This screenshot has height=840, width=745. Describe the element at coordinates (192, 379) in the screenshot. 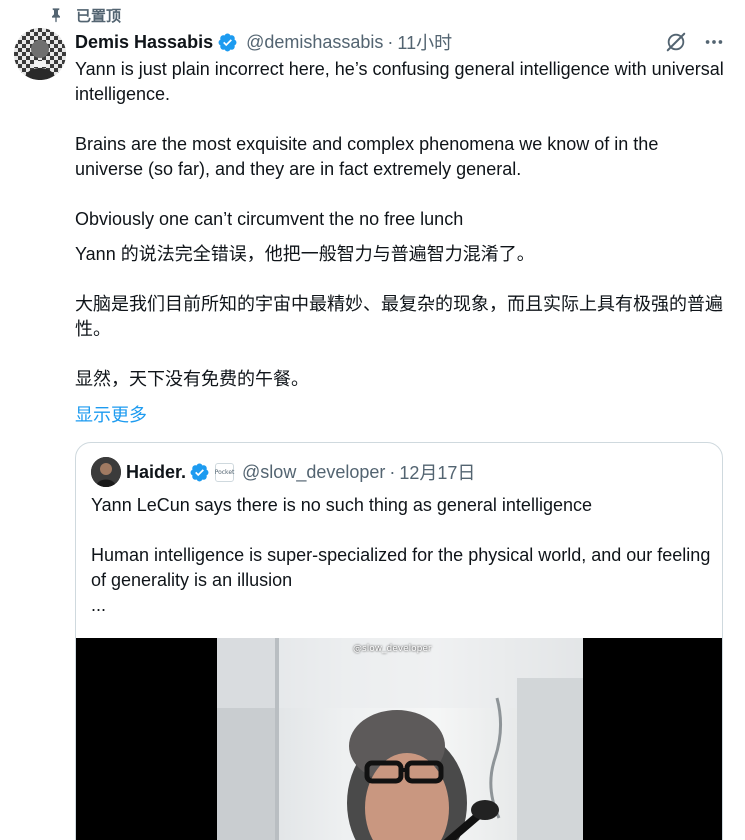

I see `tweet-paragraph-zh-3: 显然，天下没有免费的午餐。` at that location.